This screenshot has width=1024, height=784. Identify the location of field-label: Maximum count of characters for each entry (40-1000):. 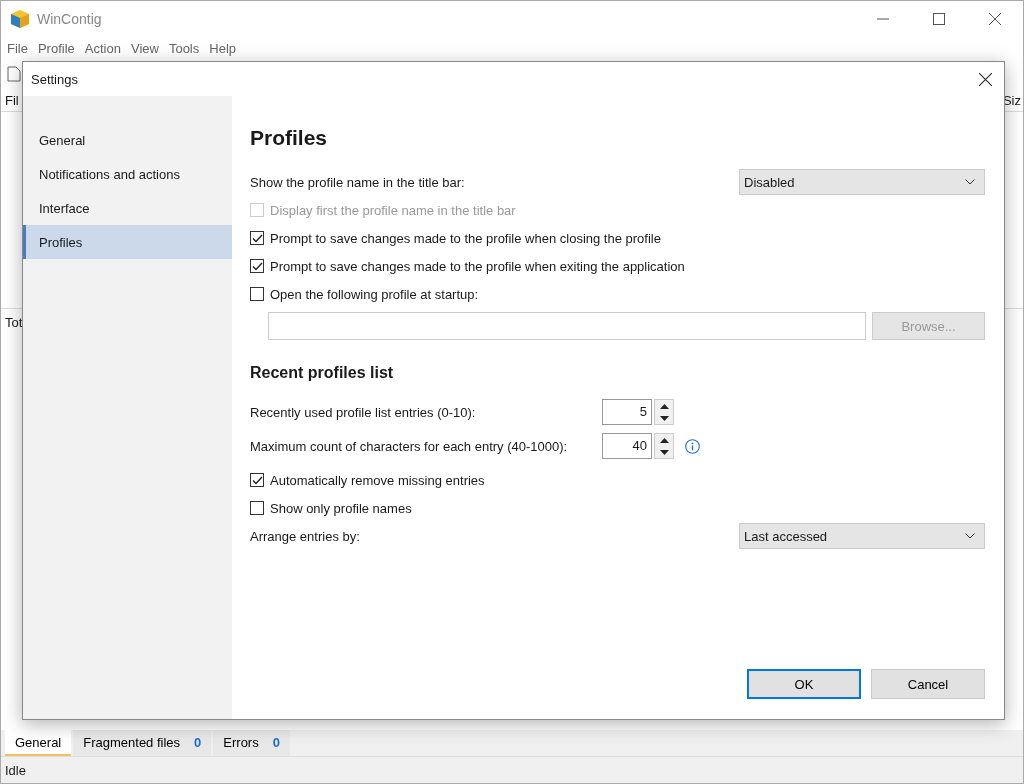
(409, 446).